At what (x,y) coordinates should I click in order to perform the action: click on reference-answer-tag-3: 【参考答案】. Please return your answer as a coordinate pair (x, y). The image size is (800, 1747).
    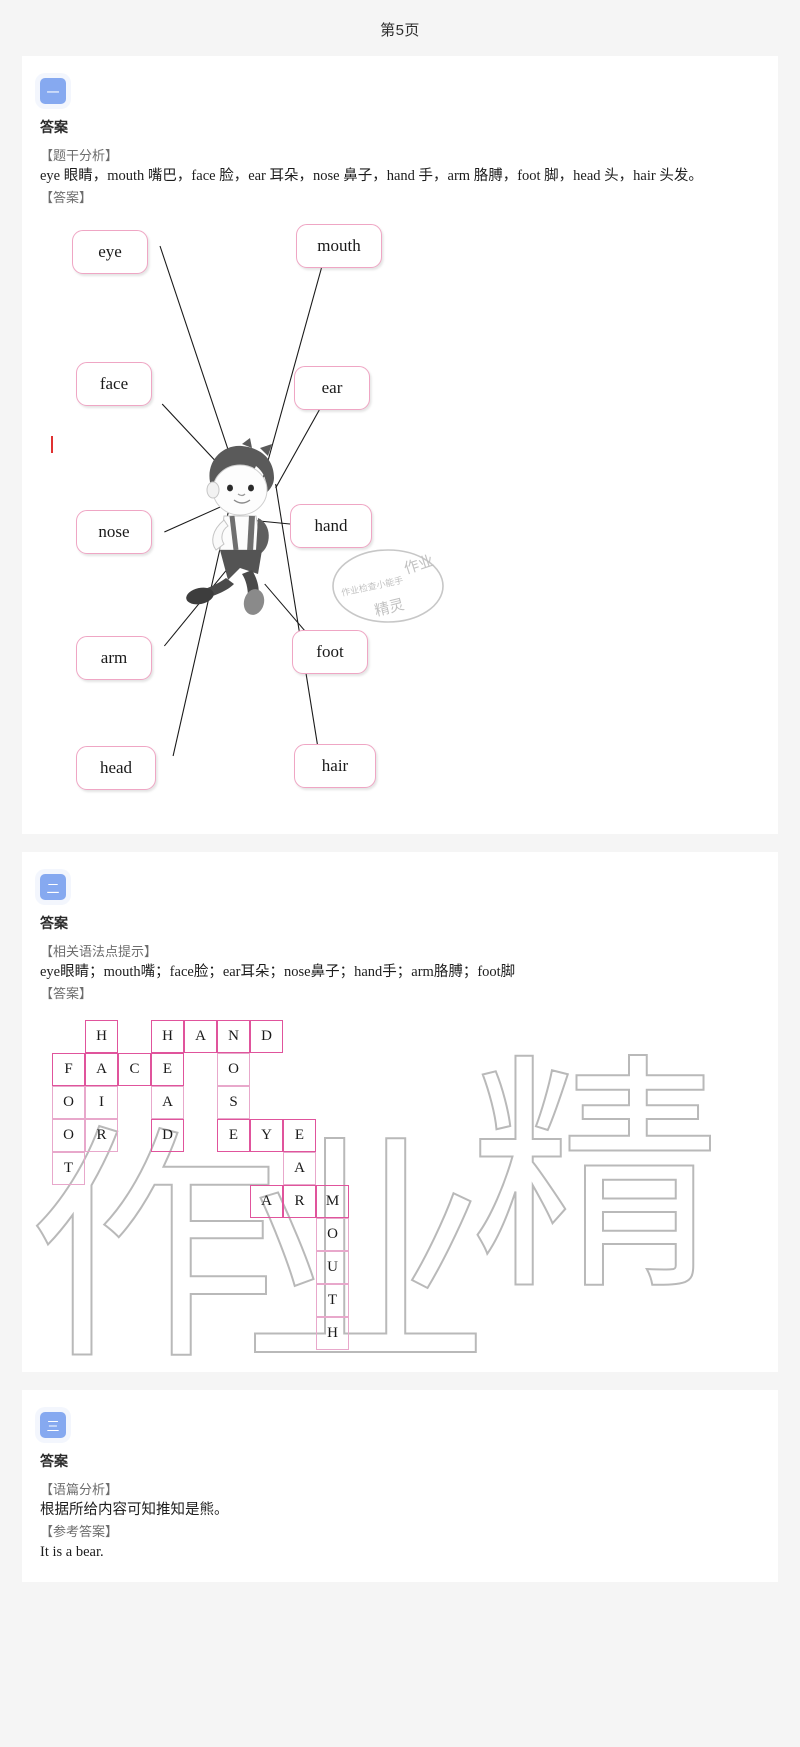
    Looking at the image, I should click on (79, 1531).